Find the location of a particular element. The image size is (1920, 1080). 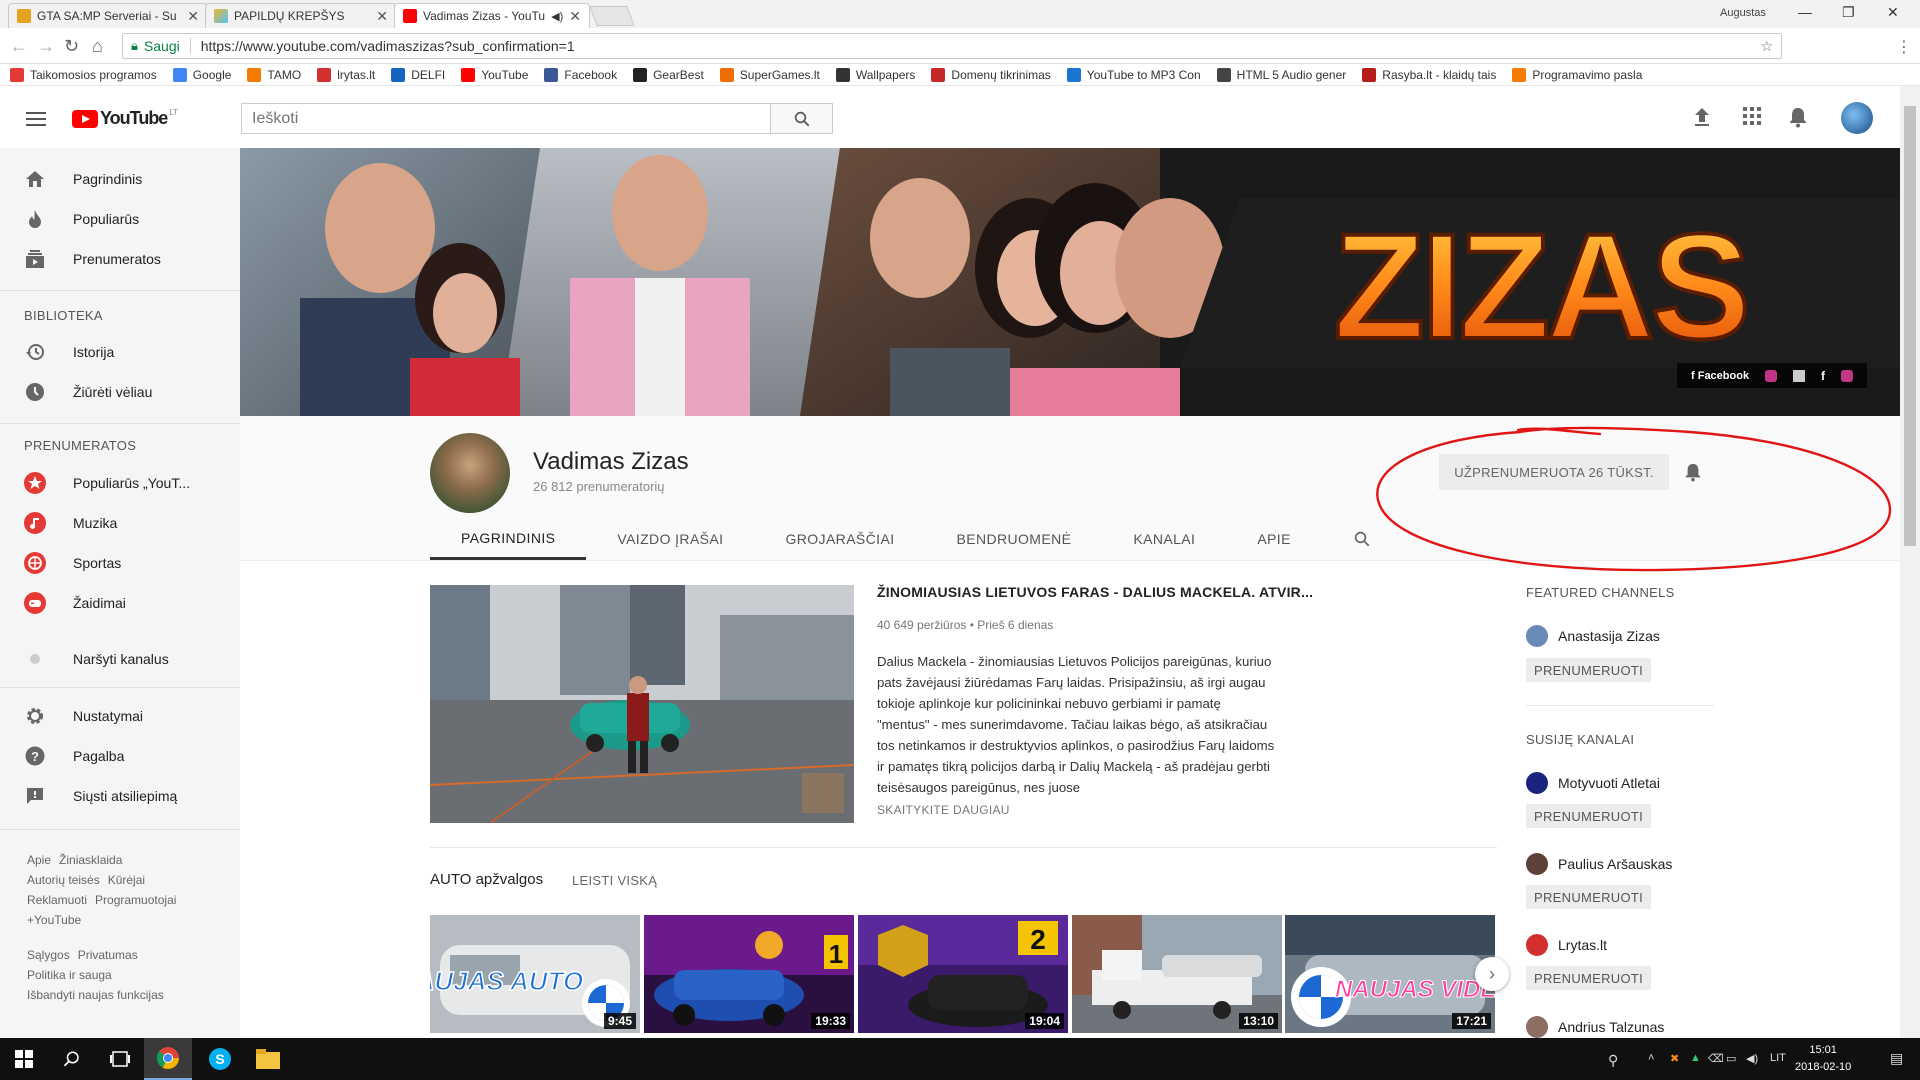

upload-icon is located at coordinates (1702, 117).